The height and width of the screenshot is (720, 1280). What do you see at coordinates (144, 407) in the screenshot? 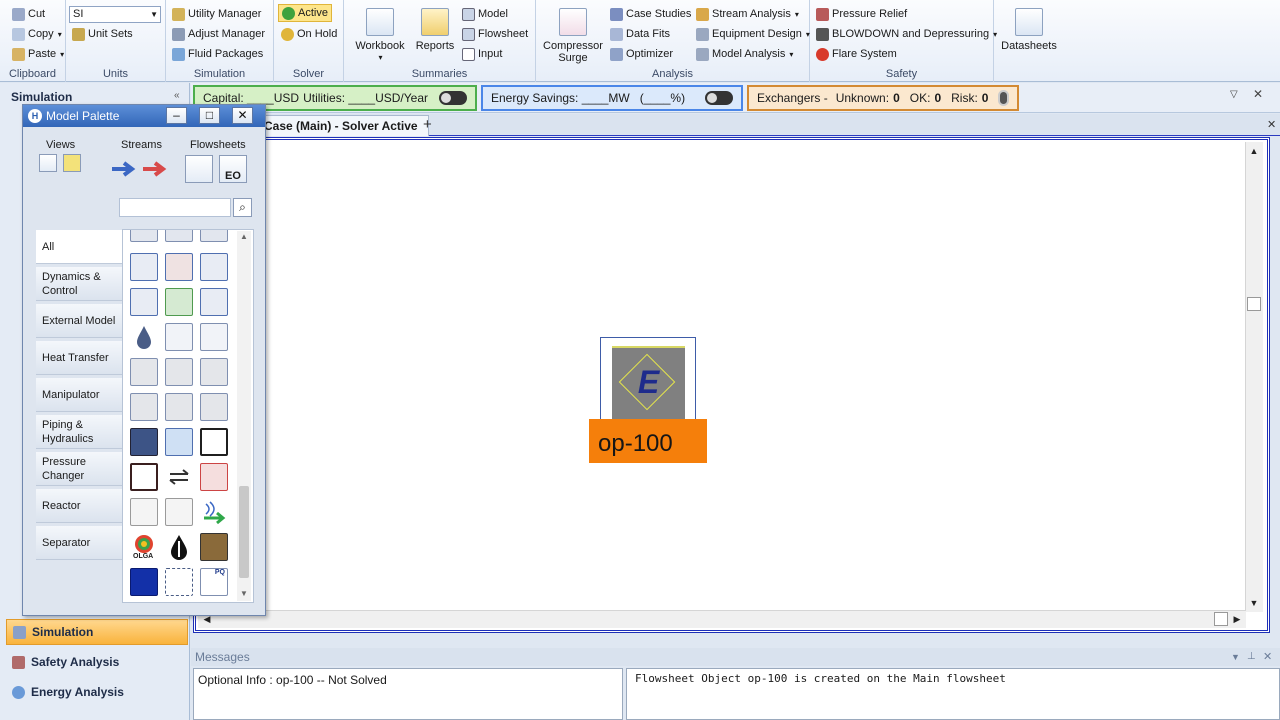
I see `cyclone-icon` at bounding box center [144, 407].